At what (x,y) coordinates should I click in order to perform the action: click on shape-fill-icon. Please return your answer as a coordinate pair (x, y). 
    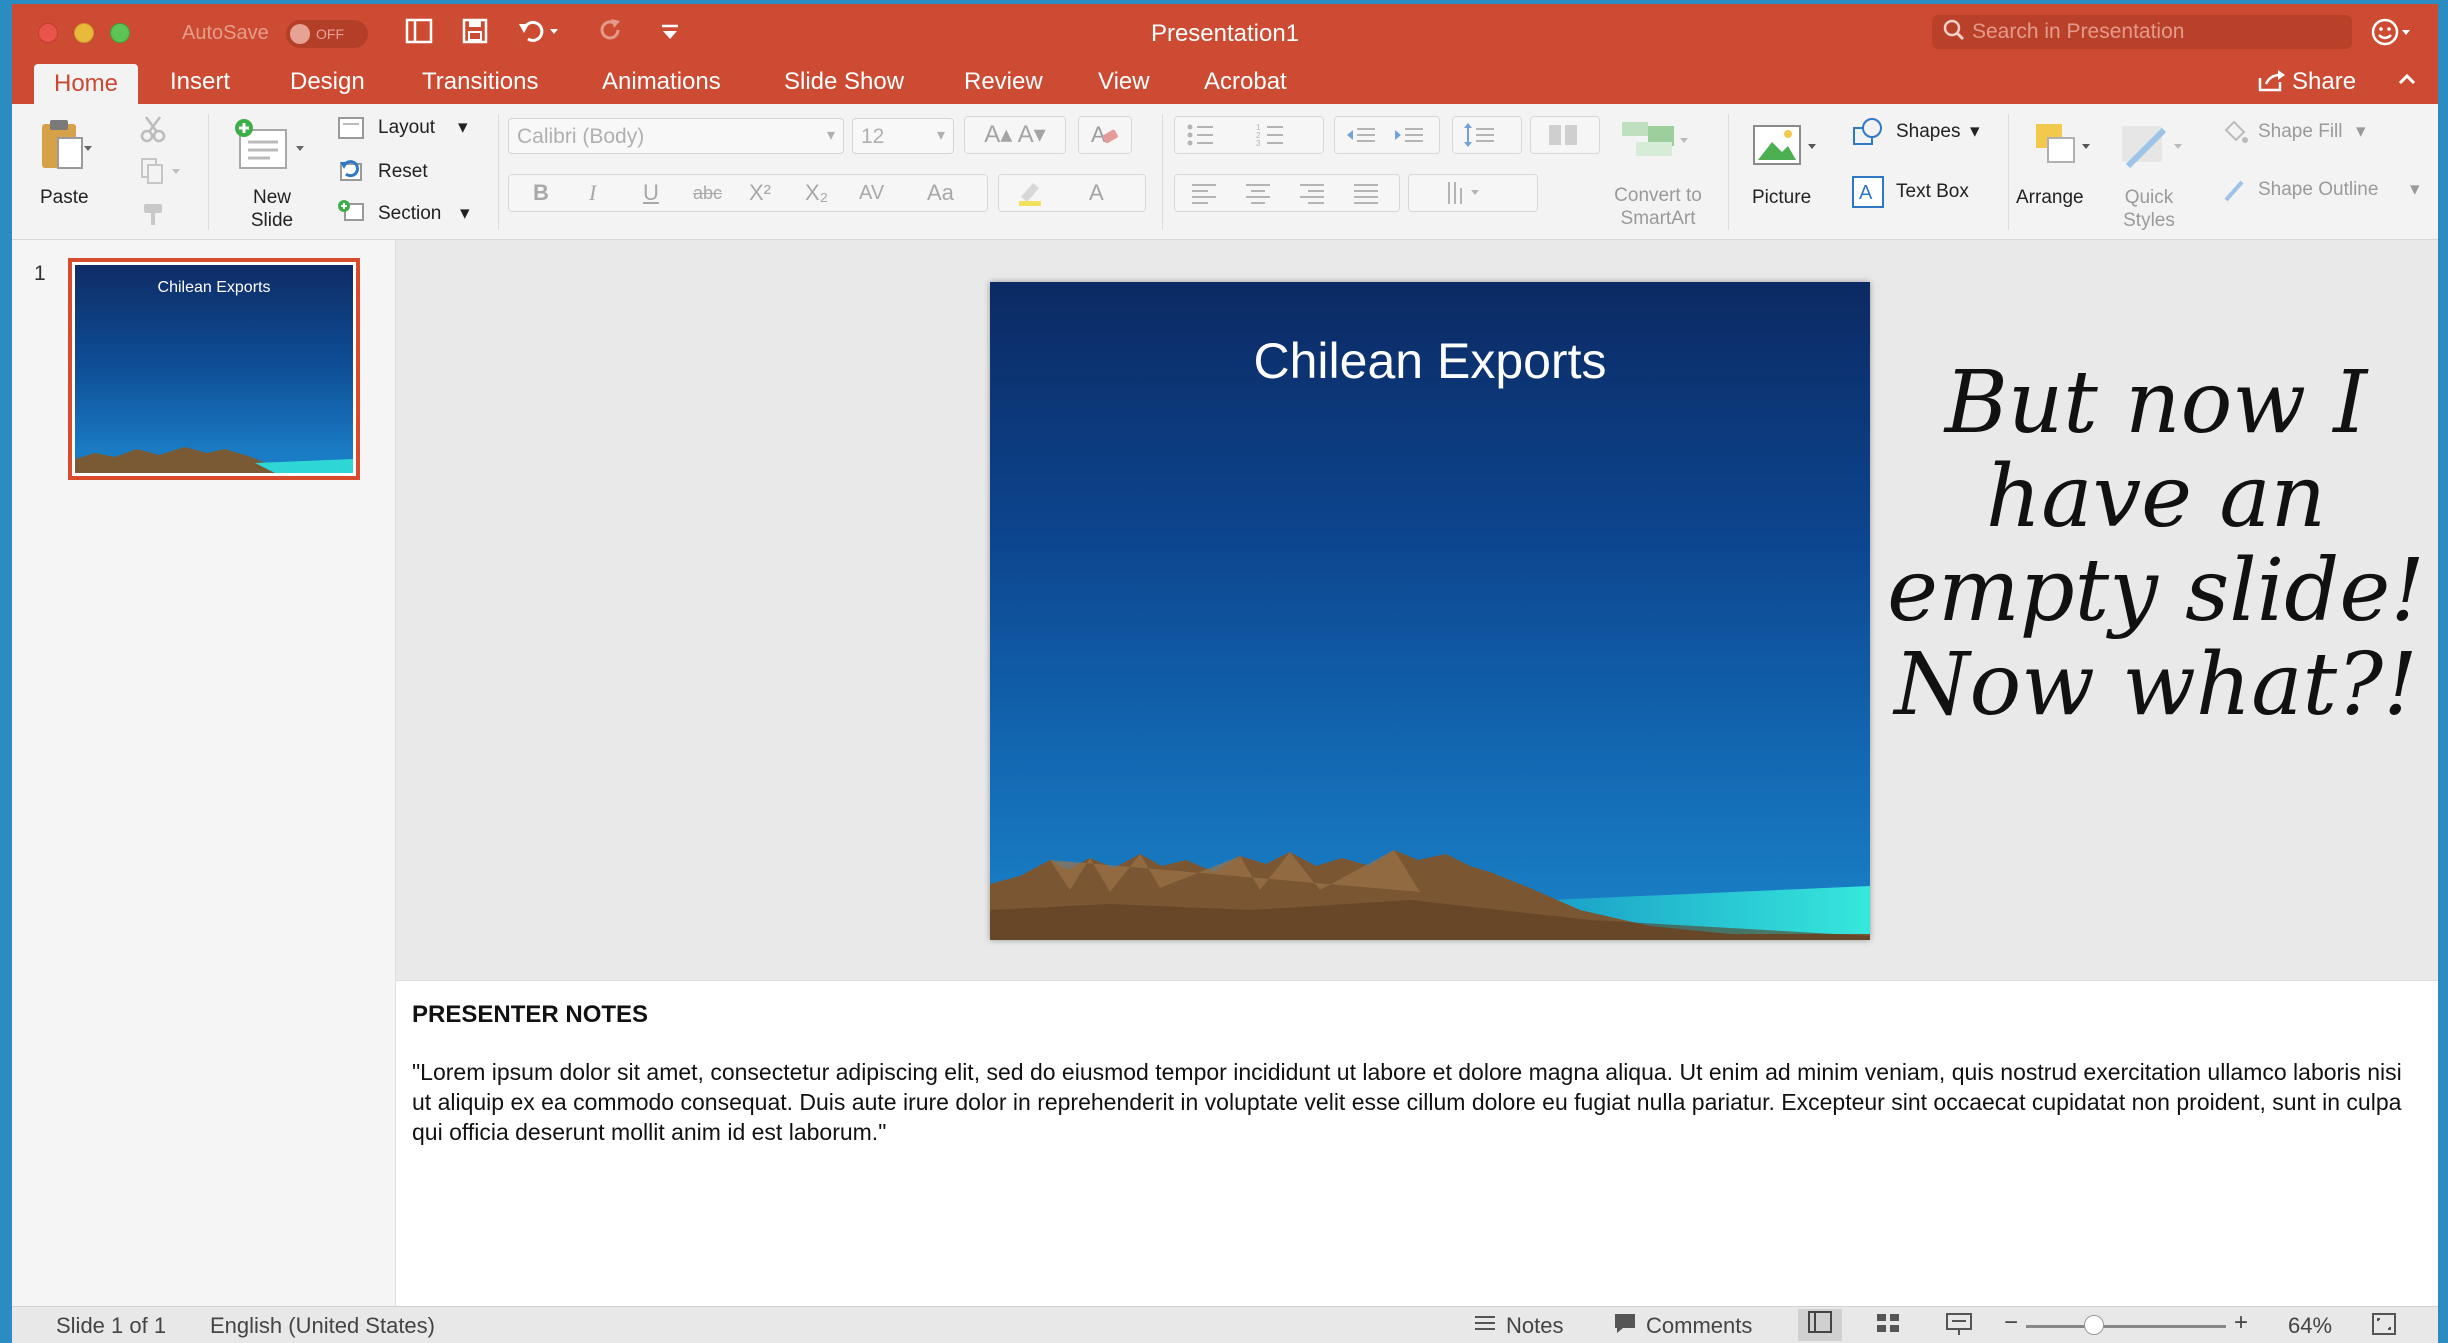
    Looking at the image, I should click on (2235, 135).